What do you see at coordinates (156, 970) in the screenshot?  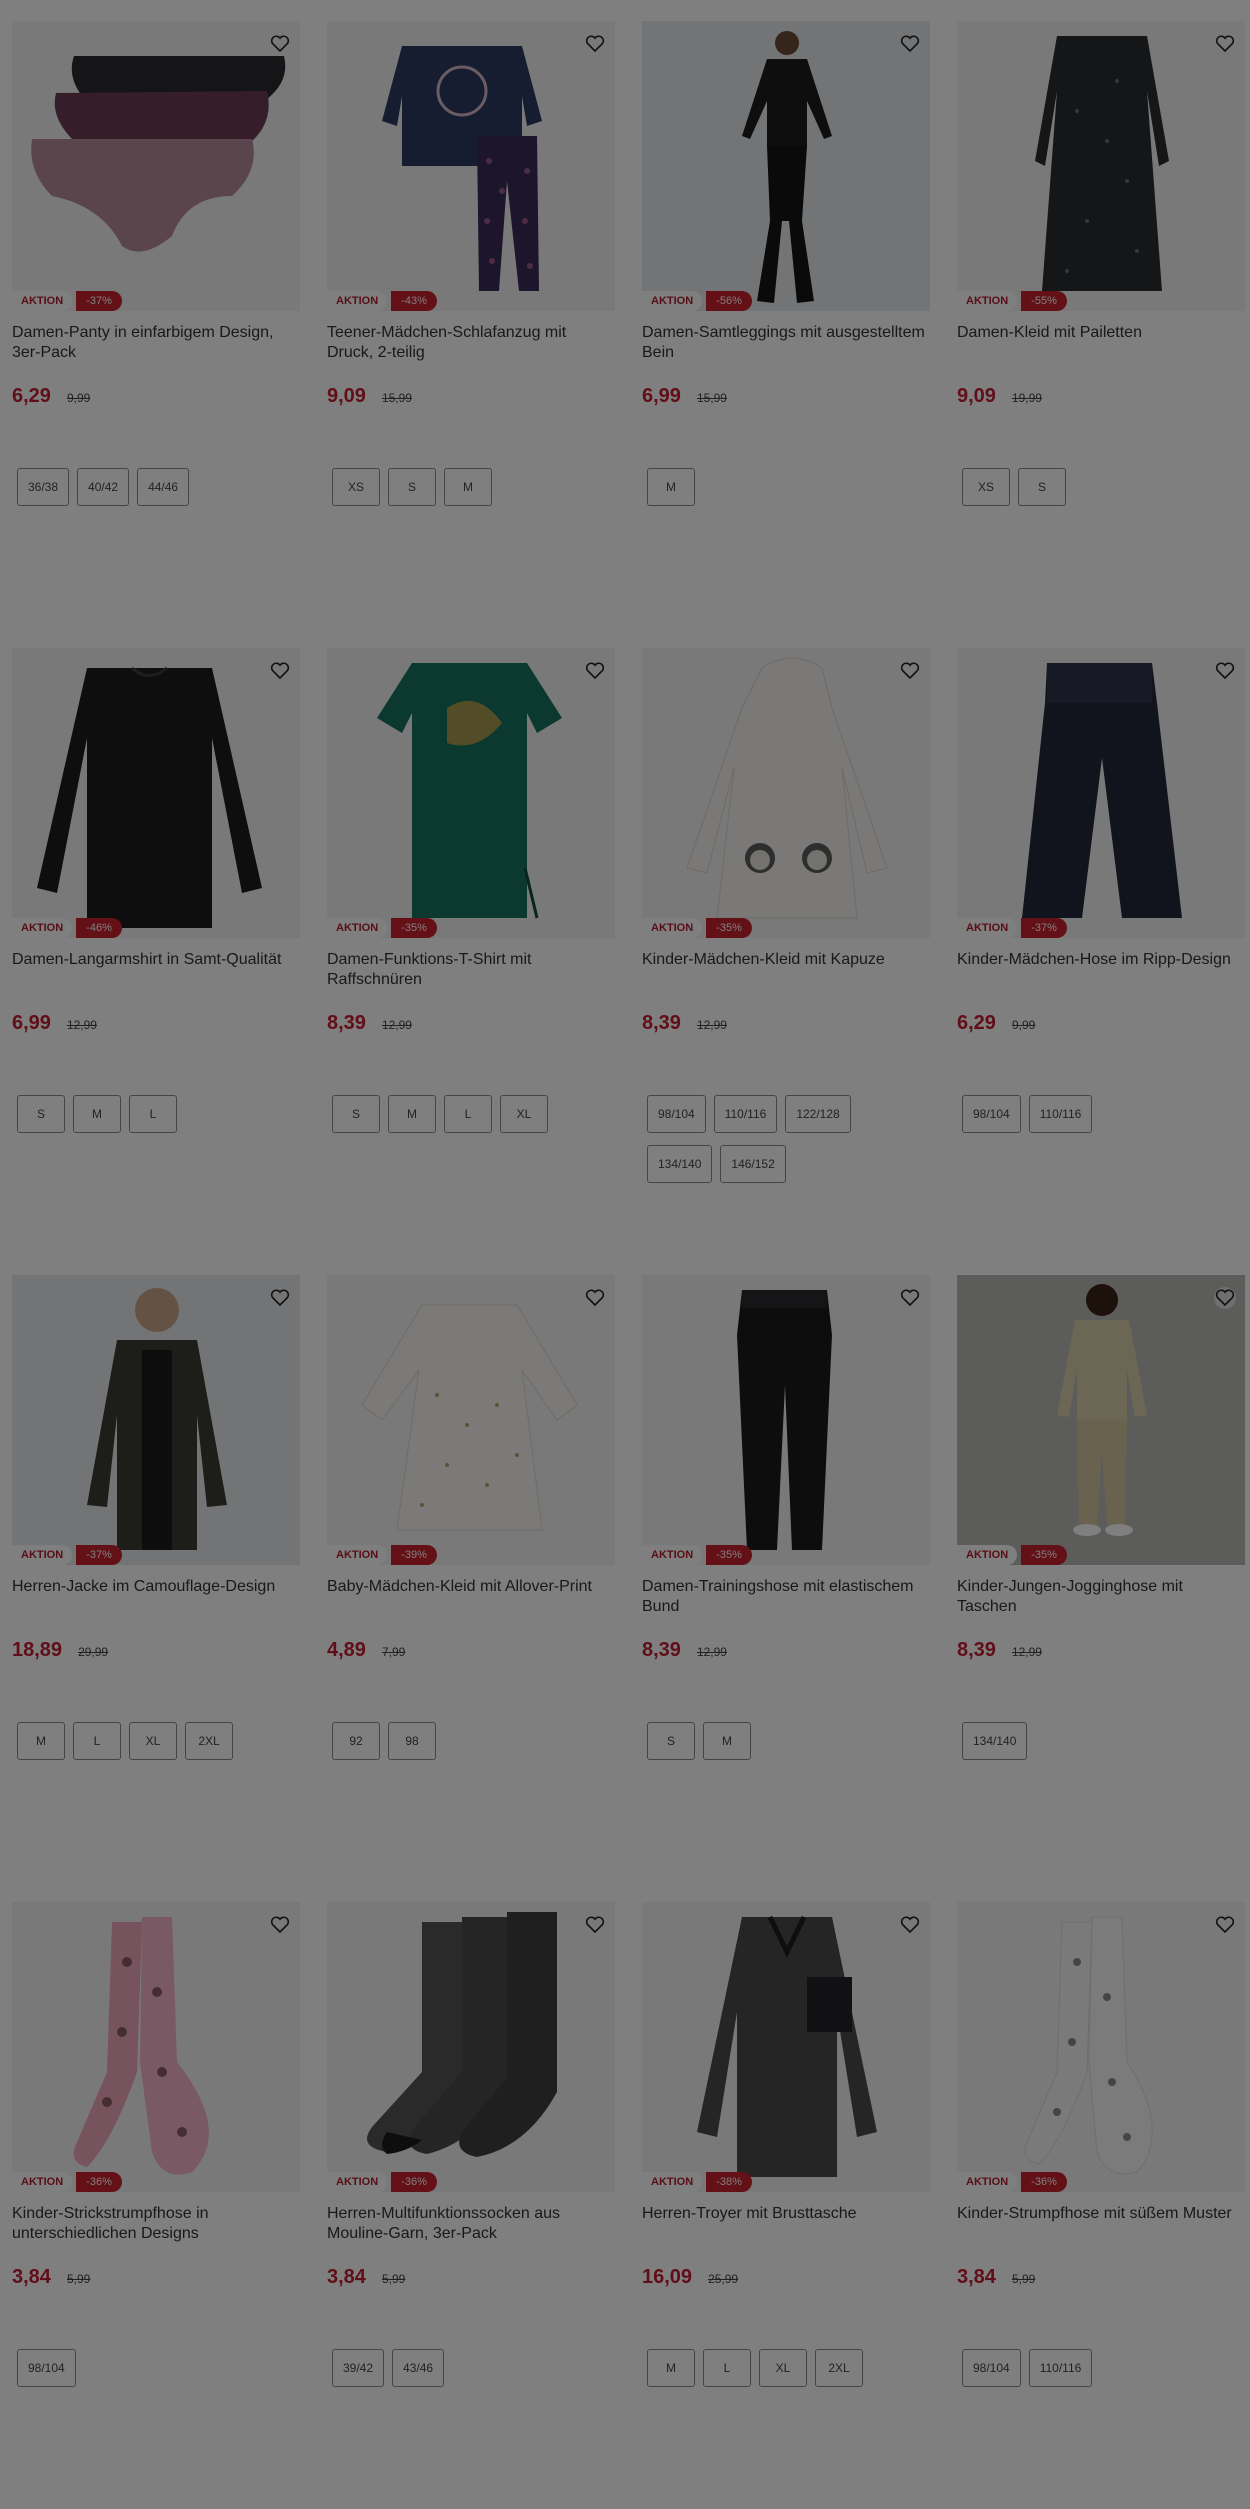 I see `product-name: Damen-Langarmshirt in Samt-Qualität` at bounding box center [156, 970].